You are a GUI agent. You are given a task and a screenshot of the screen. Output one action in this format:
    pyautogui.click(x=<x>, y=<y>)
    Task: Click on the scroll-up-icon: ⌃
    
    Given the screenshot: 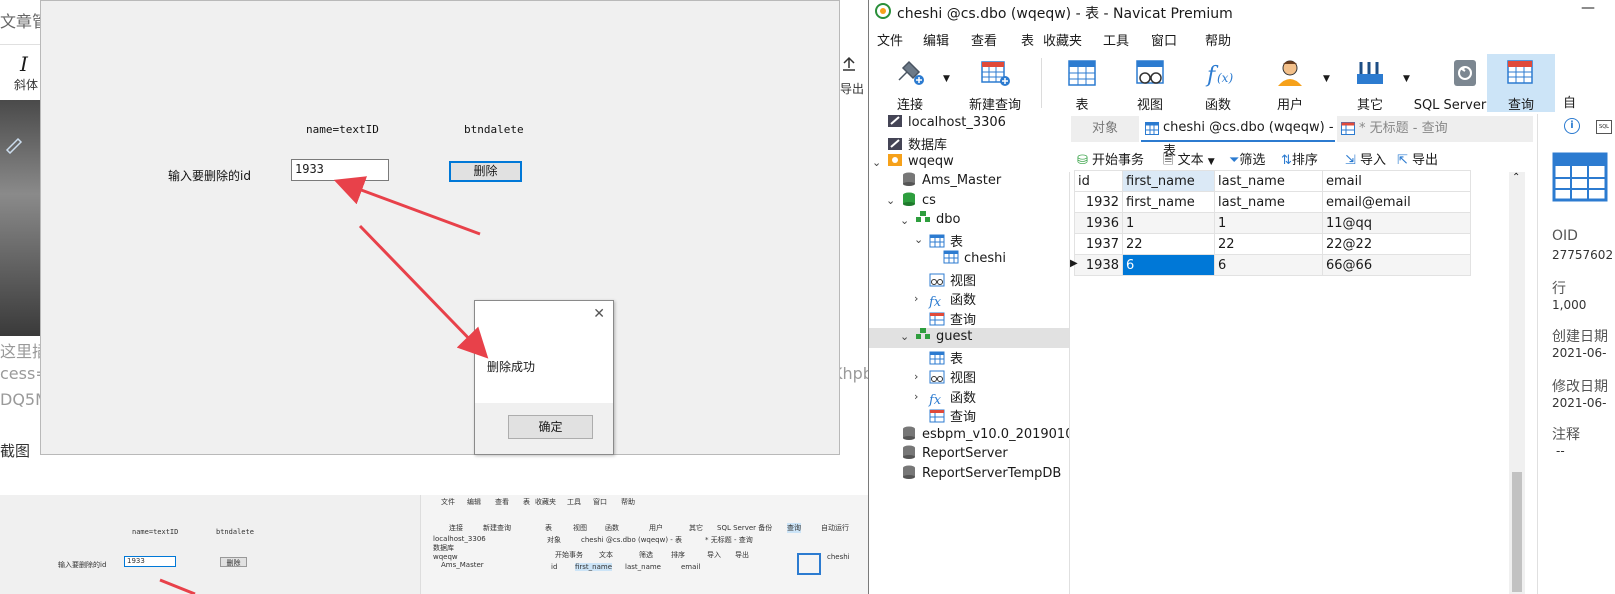 What is the action you would take?
    pyautogui.click(x=1516, y=177)
    